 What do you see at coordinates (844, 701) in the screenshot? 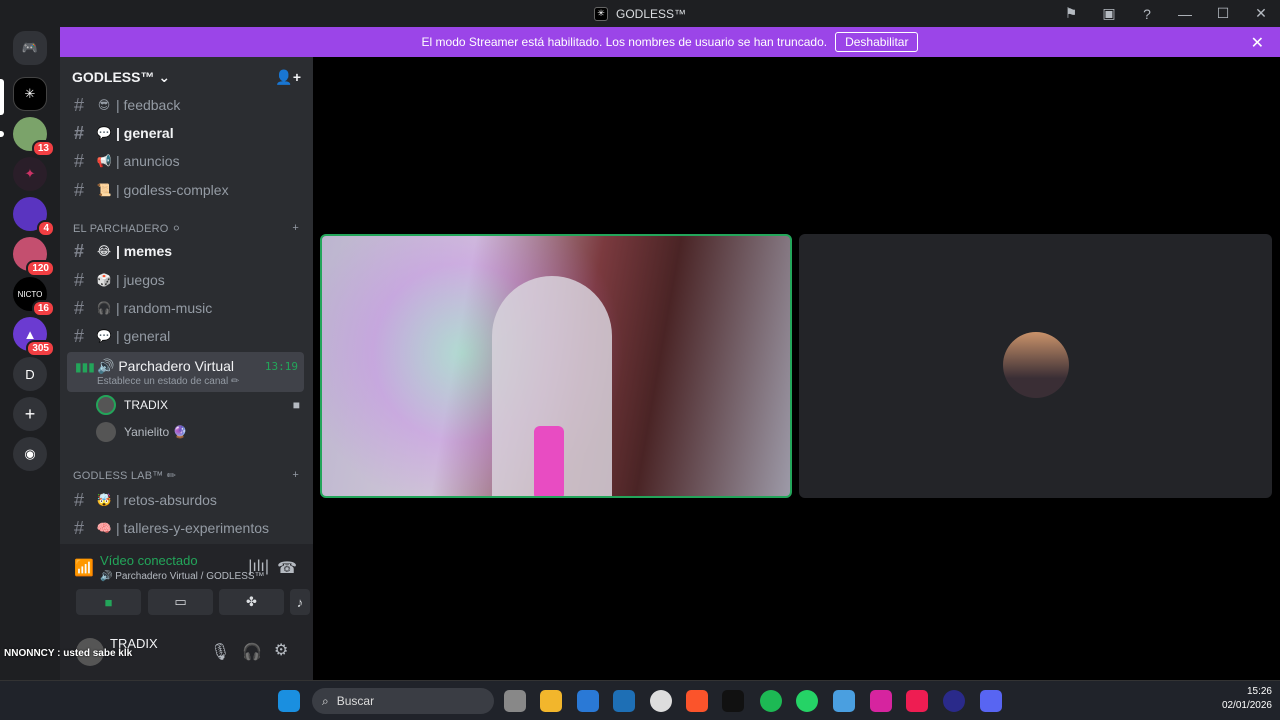
I see `photos-icon` at bounding box center [844, 701].